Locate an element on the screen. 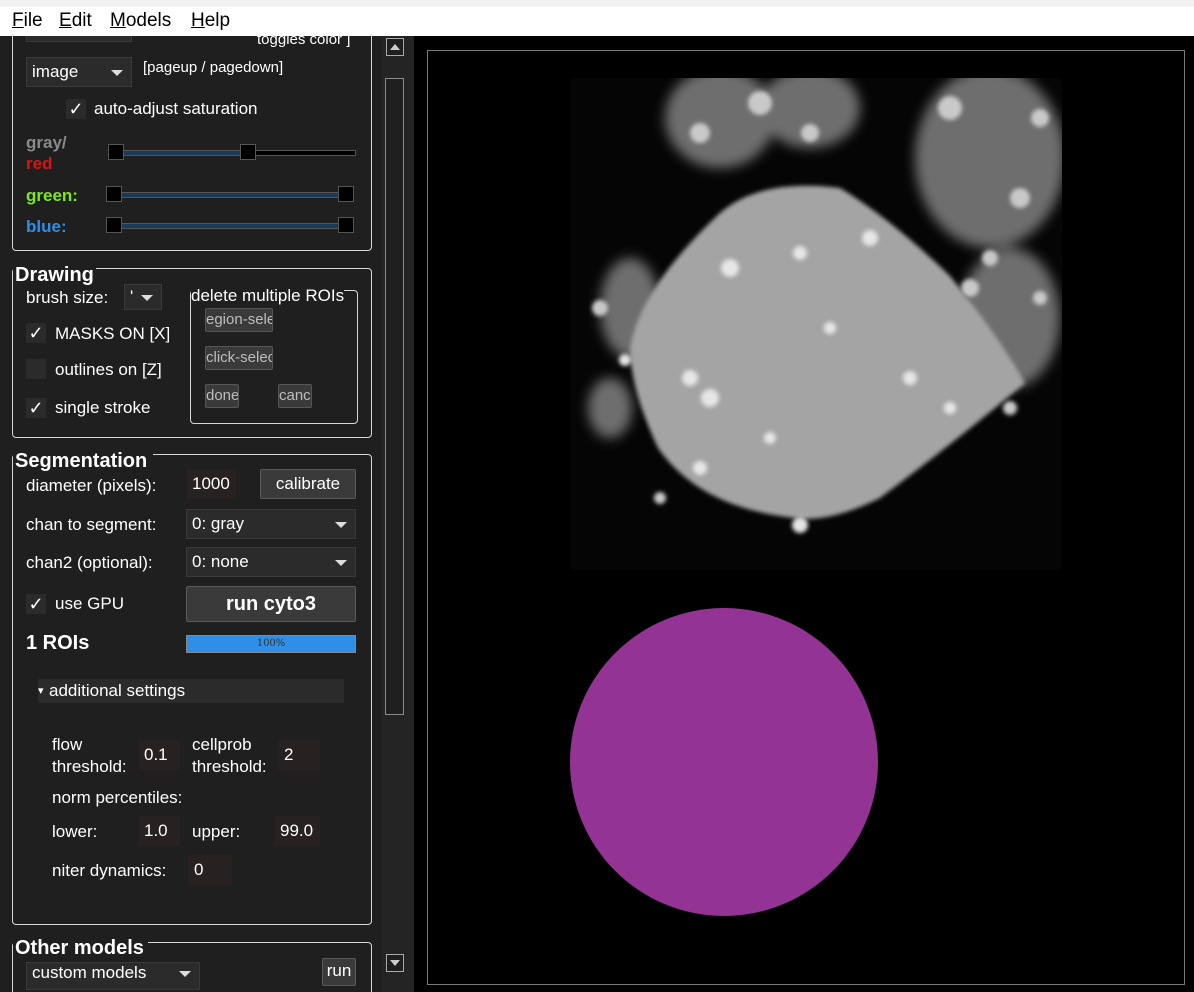  auto-adjust-checkbox: ✓ is located at coordinates (76, 109).